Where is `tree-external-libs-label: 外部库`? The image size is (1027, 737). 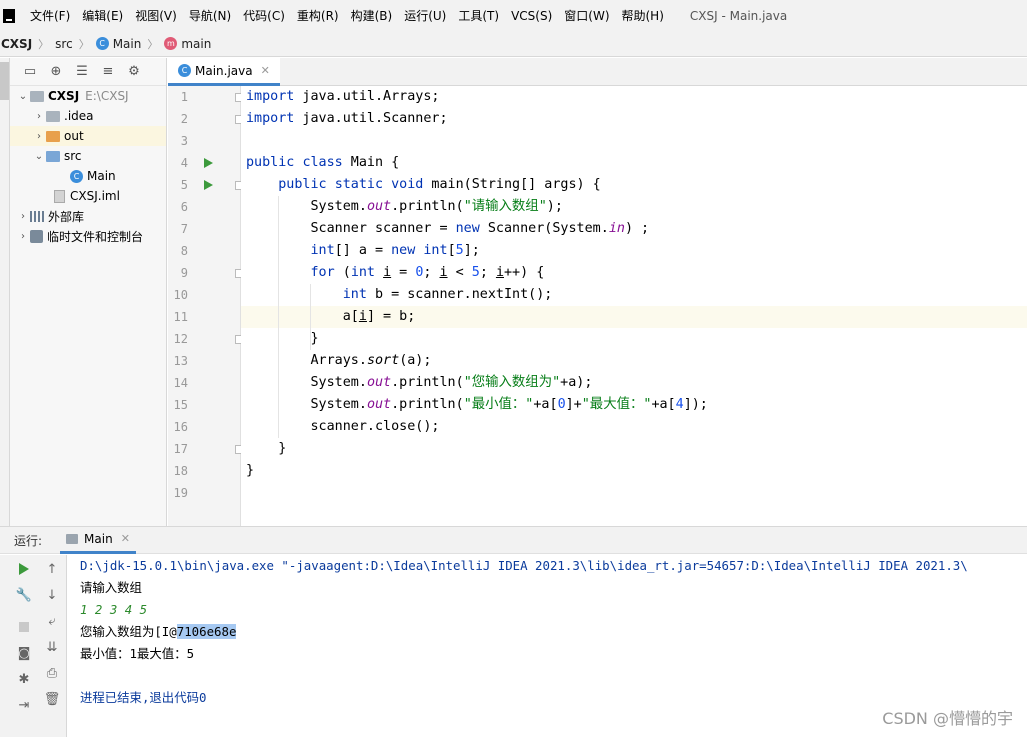
tree-external-libs-label: 外部库 is located at coordinates (66, 216).